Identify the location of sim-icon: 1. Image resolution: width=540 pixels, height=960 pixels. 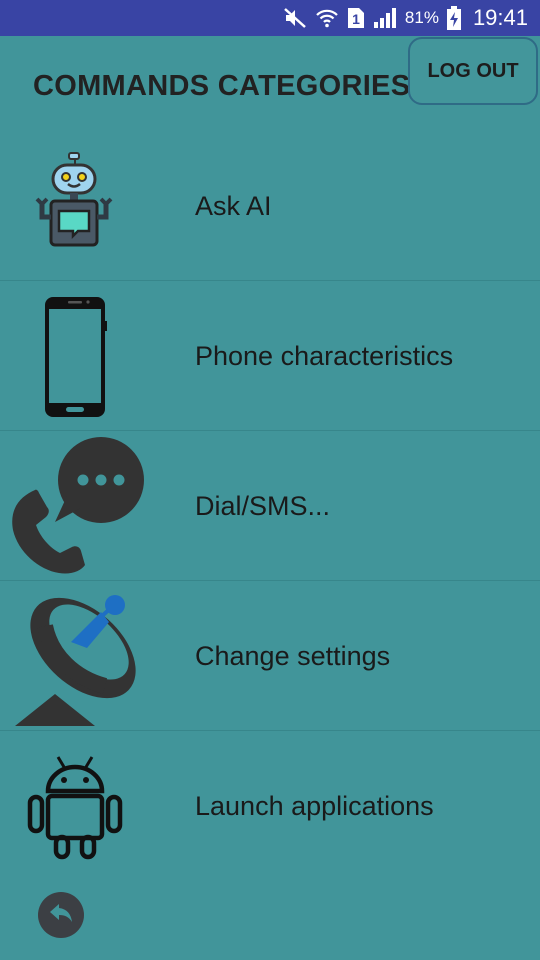
(356, 18).